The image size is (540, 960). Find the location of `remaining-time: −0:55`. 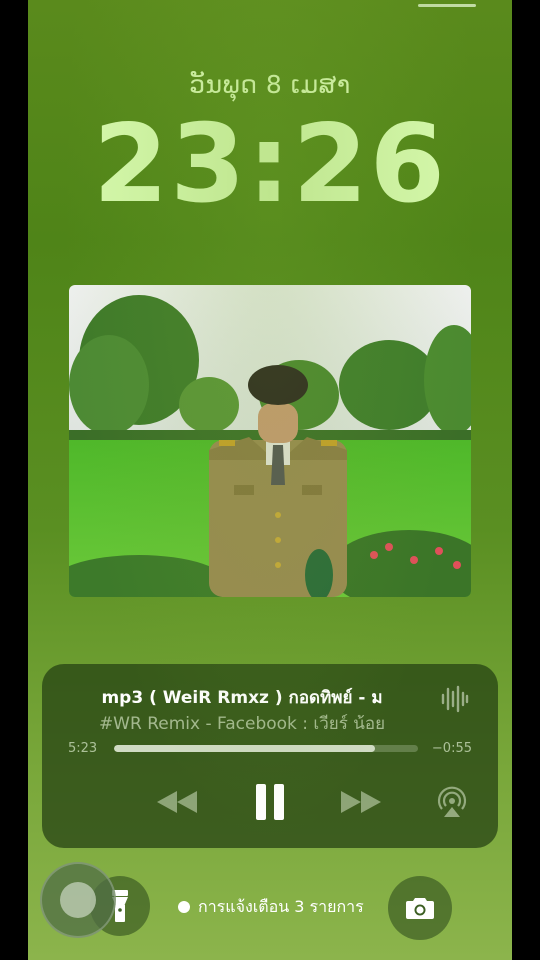

remaining-time: −0:55 is located at coordinates (451, 748).